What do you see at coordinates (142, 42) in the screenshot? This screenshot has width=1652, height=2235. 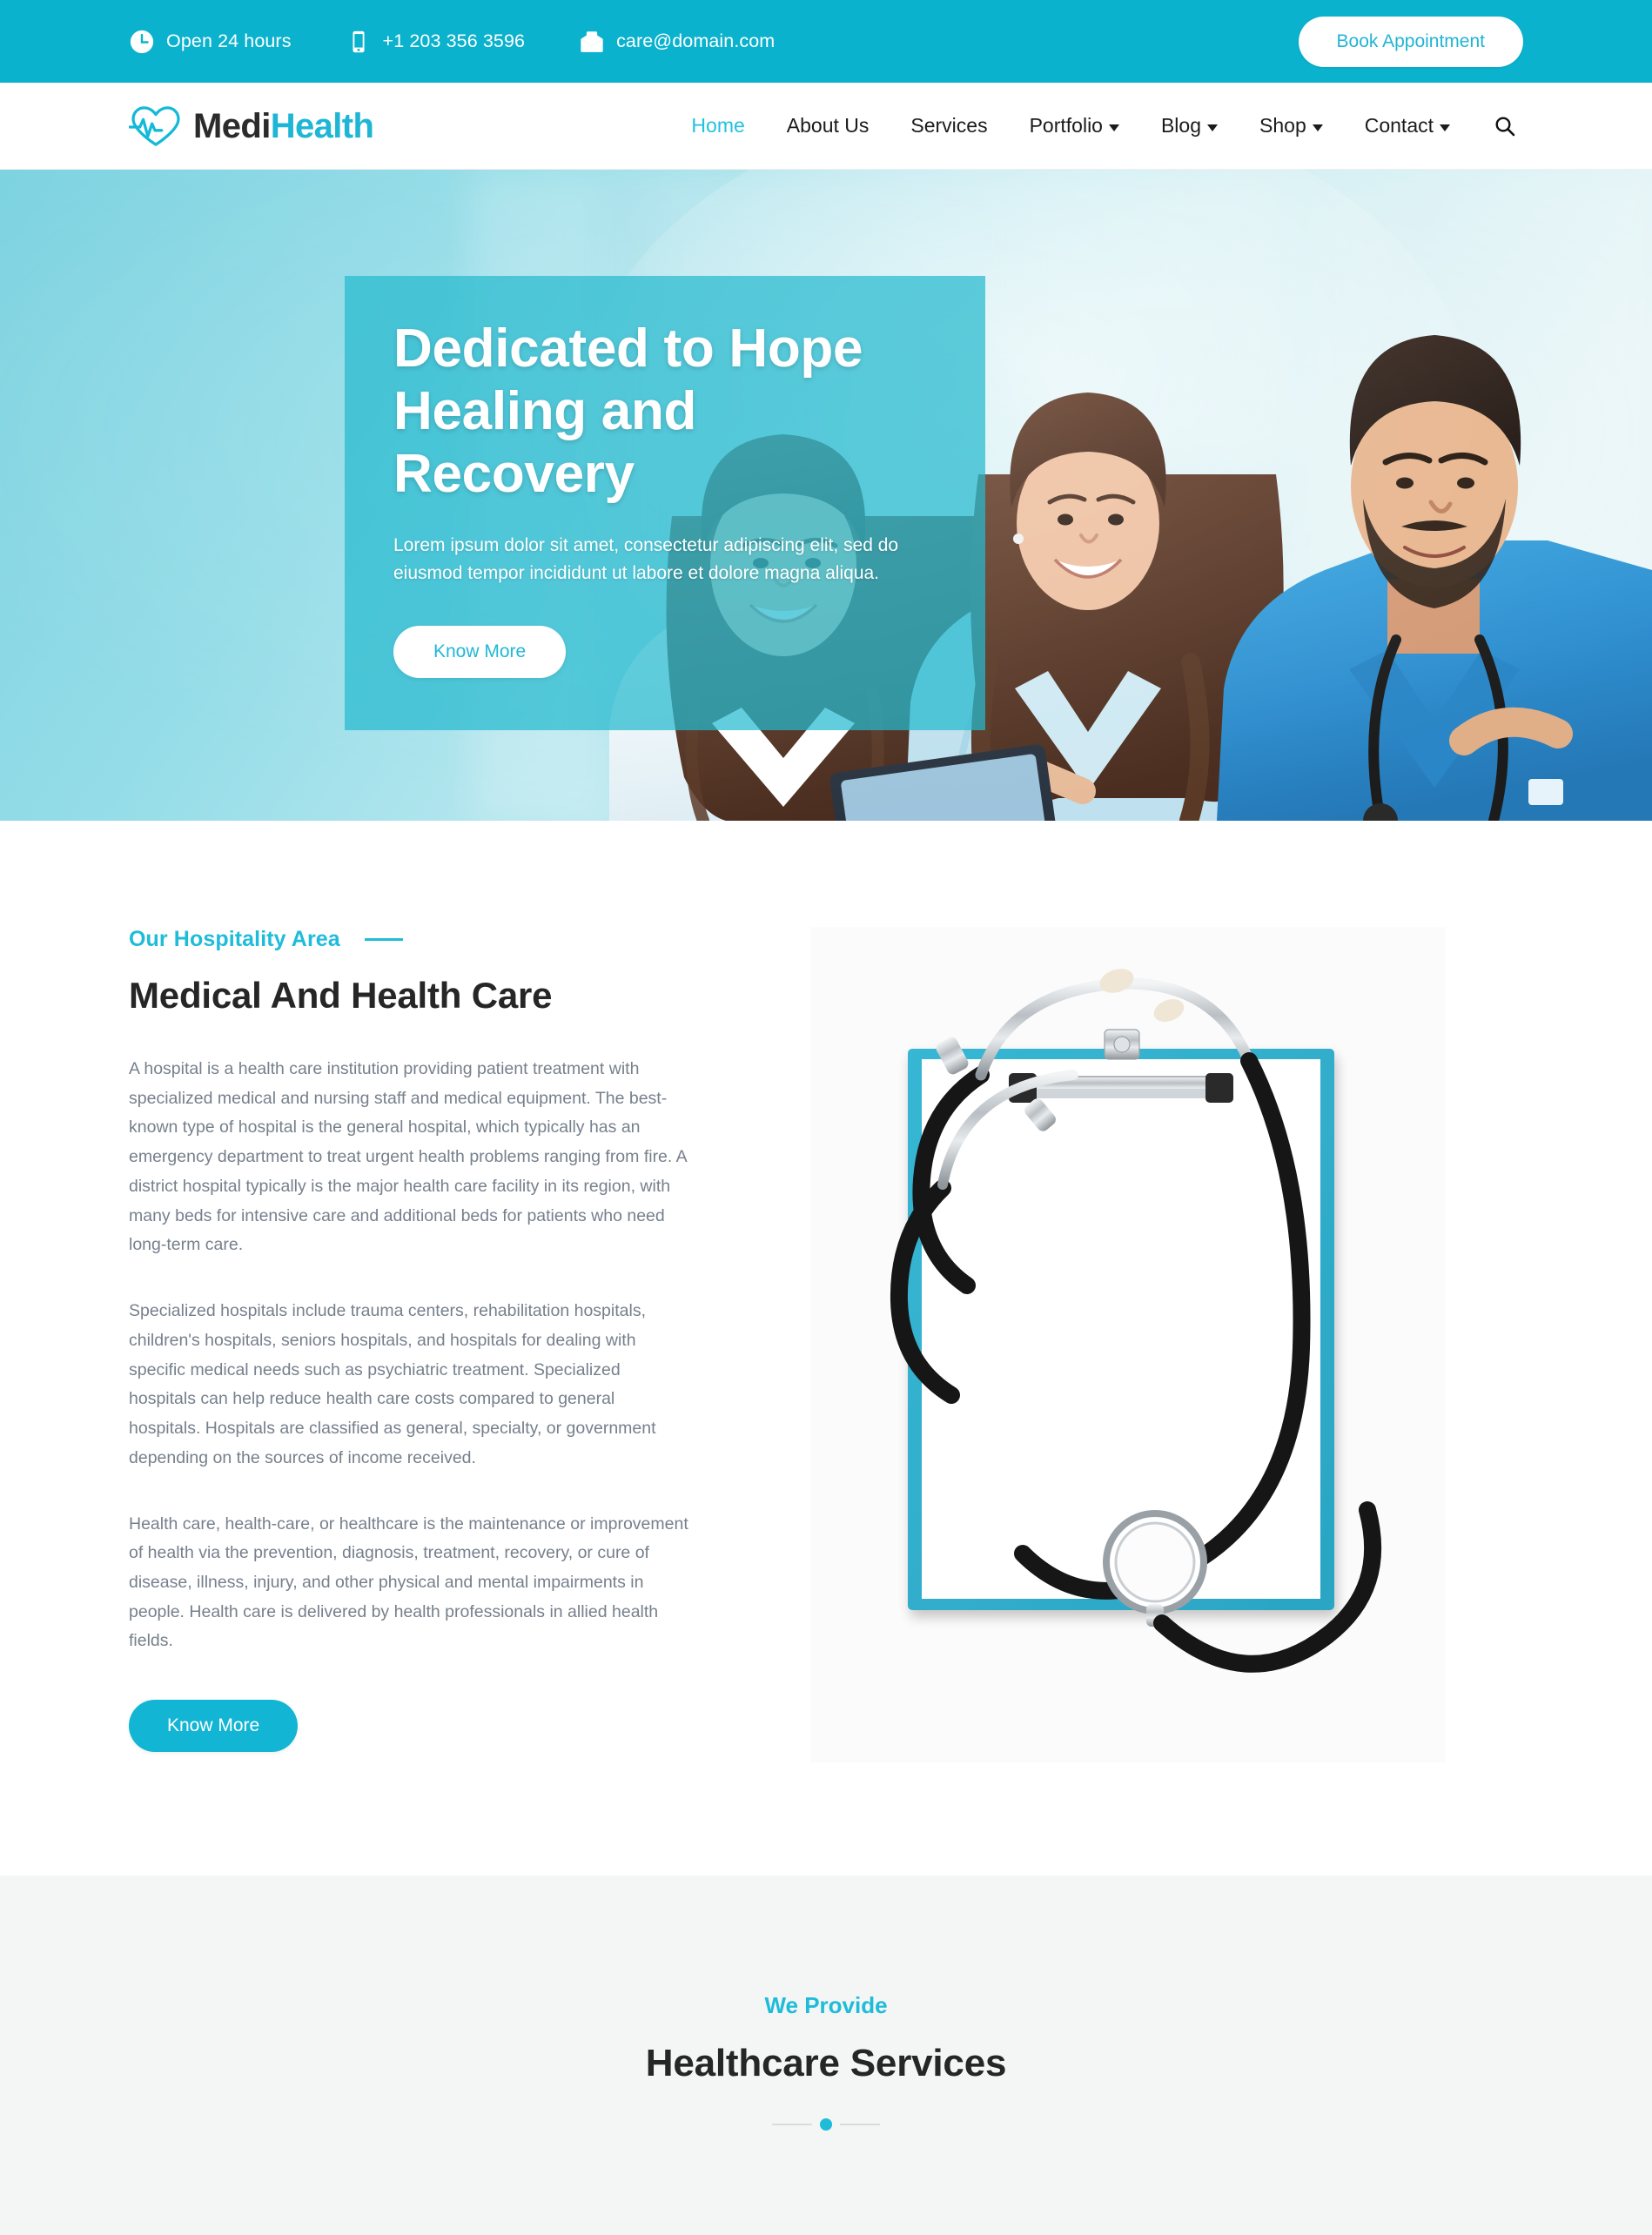 I see `clock-icon` at bounding box center [142, 42].